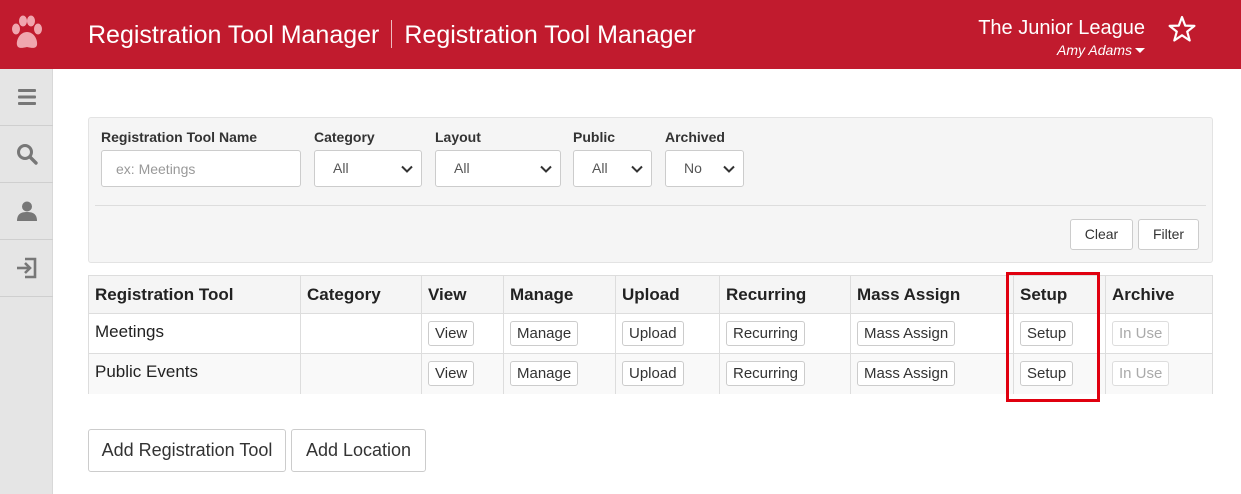  What do you see at coordinates (1060, 294) in the screenshot?
I see `column-header-setup: Setup` at bounding box center [1060, 294].